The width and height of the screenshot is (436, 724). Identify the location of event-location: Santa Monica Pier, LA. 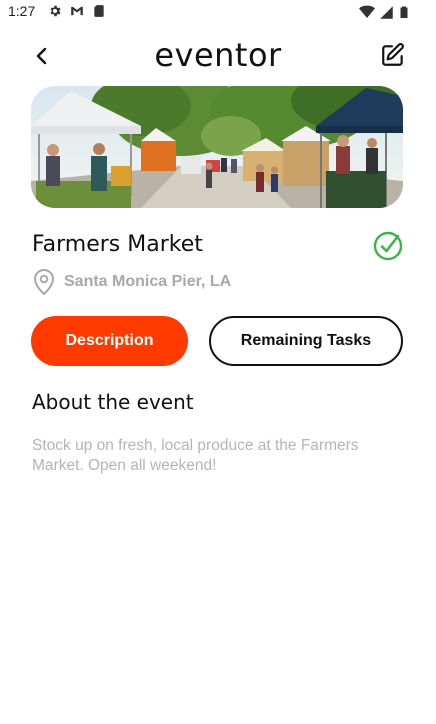
(131, 282).